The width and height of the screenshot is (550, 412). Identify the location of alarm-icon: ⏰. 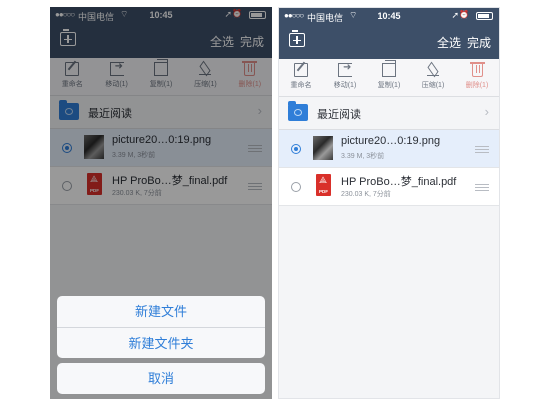
(464, 14).